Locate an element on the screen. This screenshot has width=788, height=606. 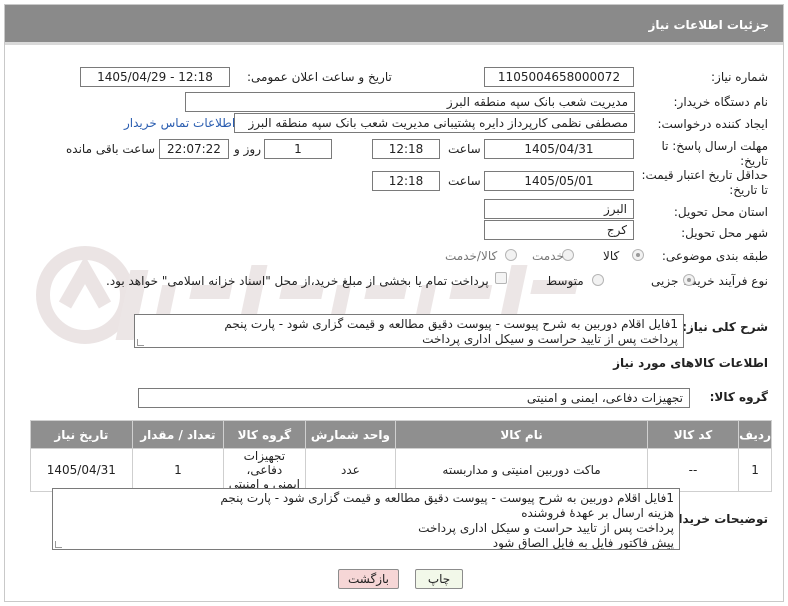
column-header-code: کد کالا is located at coordinates (693, 434).